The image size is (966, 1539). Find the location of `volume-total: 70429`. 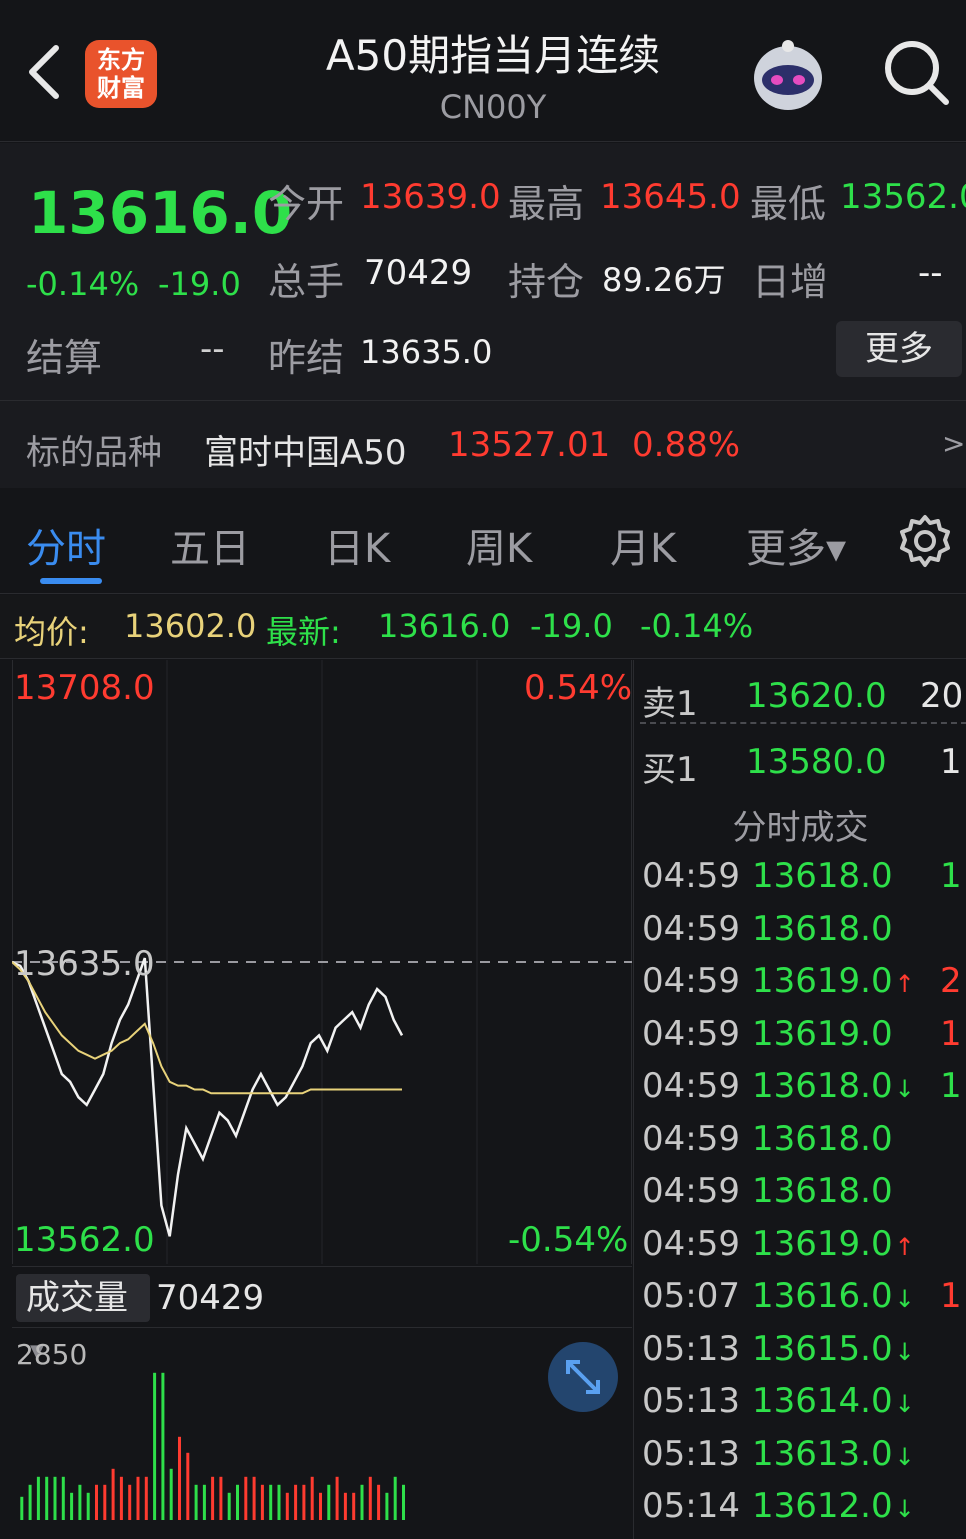

volume-total: 70429 is located at coordinates (210, 1298).